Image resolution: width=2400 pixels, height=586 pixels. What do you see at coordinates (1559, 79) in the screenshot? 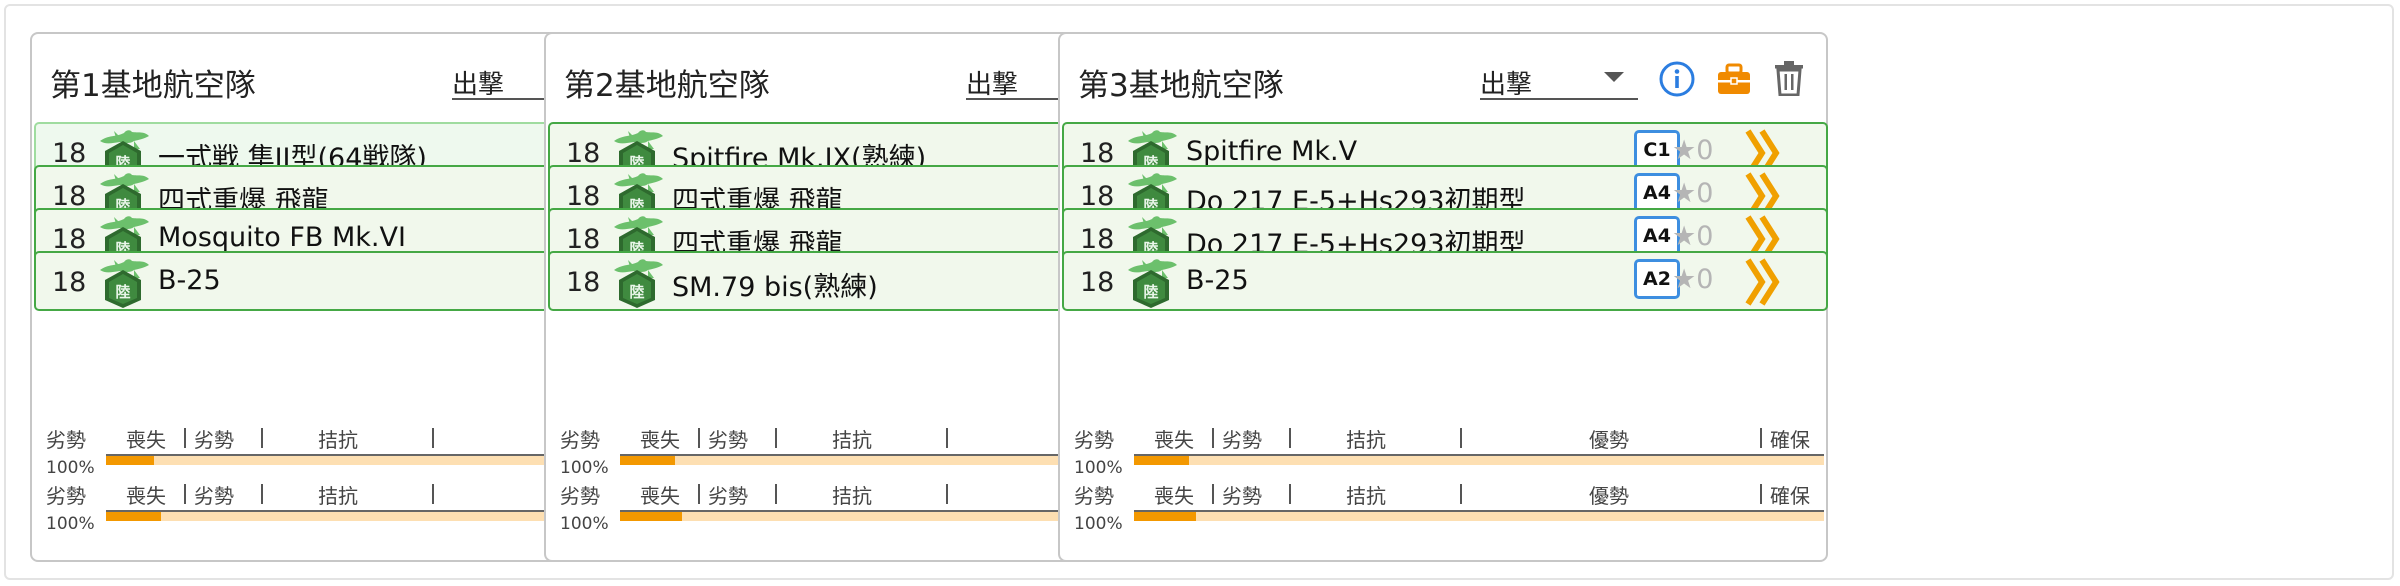
I see `mode-select: 出撃` at bounding box center [1559, 79].